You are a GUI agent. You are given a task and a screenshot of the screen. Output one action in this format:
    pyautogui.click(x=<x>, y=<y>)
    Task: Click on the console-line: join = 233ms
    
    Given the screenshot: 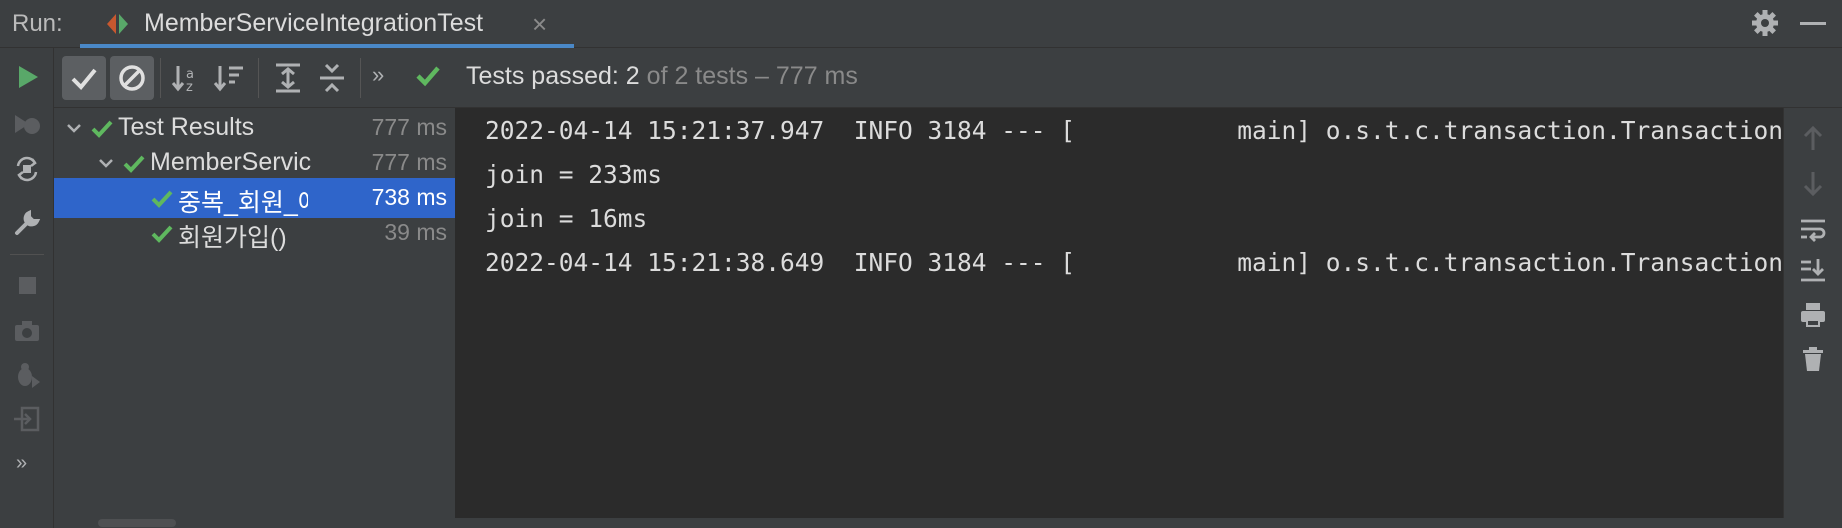 What is the action you would take?
    pyautogui.click(x=574, y=174)
    